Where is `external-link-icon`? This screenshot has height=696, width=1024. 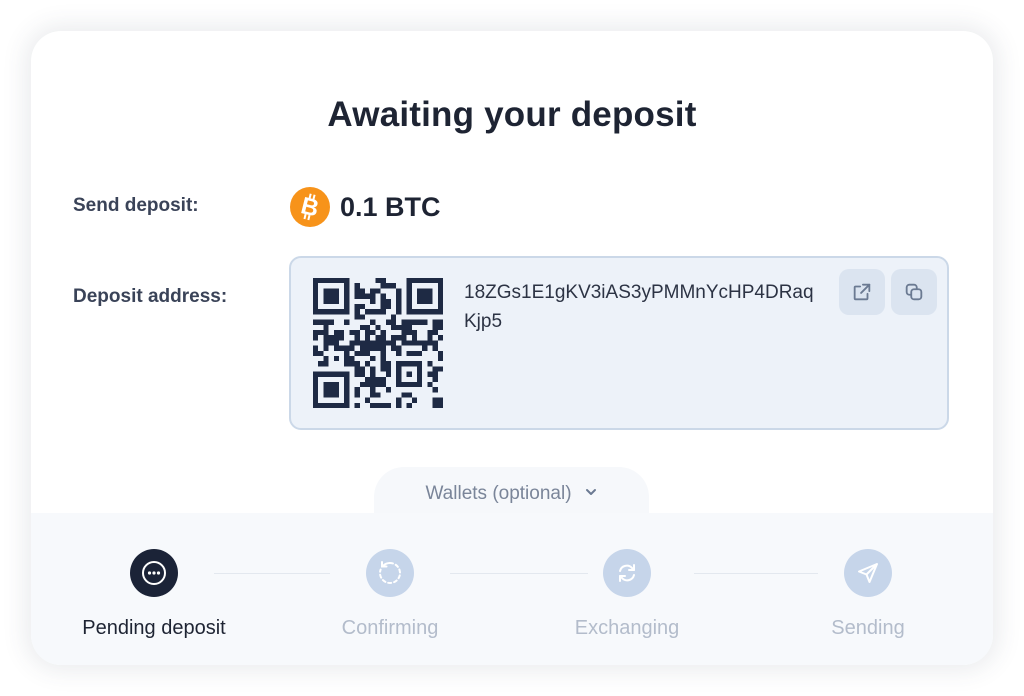 external-link-icon is located at coordinates (862, 292).